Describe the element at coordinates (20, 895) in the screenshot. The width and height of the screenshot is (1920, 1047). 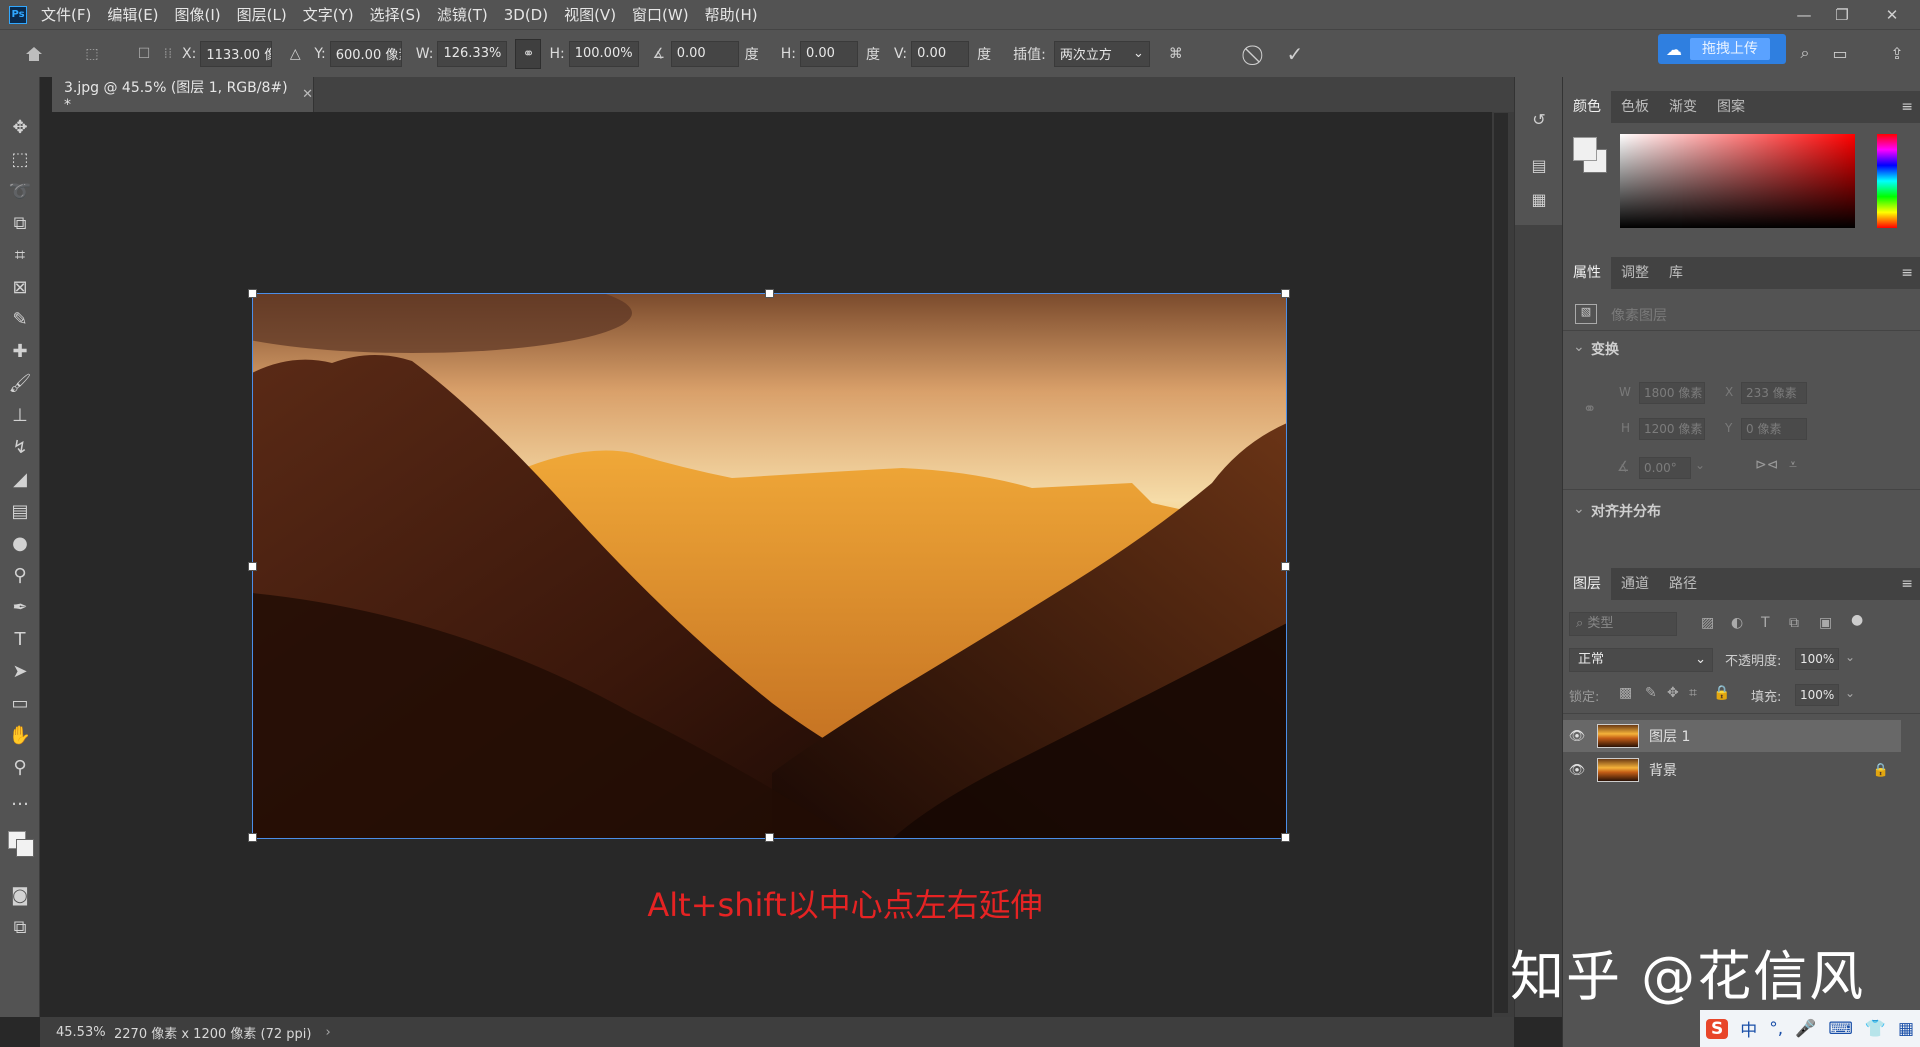
I see `quick-mask-icon: ◙` at that location.